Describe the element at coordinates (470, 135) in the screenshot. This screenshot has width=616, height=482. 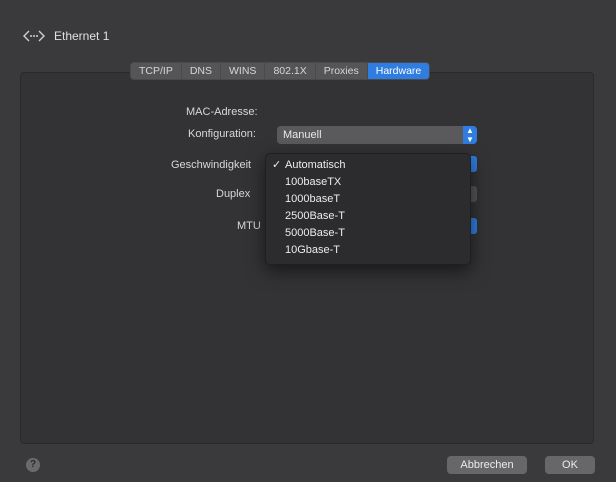
I see `chevron-up-down-icon: ▲ ▼` at that location.